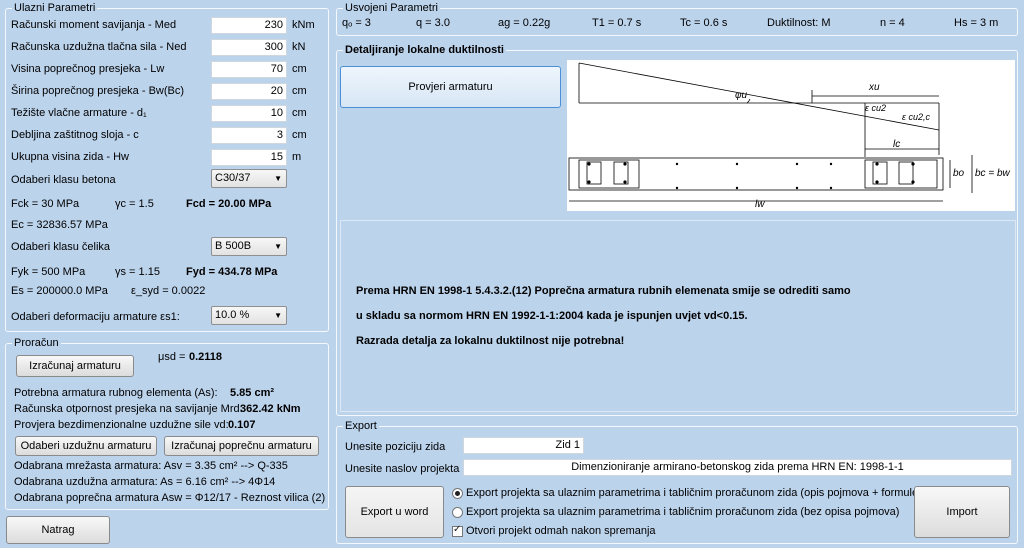 This screenshot has height=548, width=1024. I want to click on bw-unit: cm, so click(299, 91).